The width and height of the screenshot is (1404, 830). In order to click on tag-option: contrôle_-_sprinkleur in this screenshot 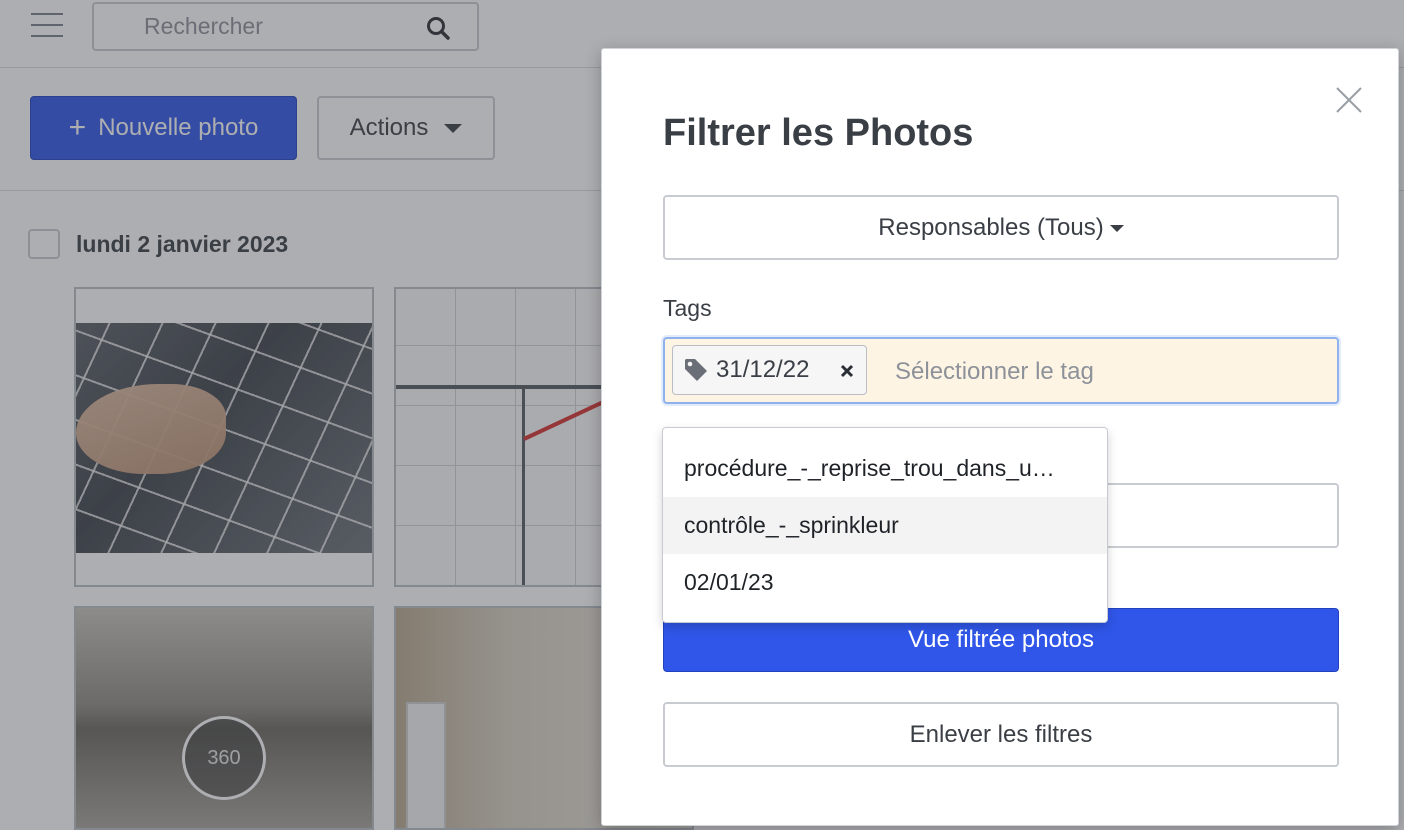, I will do `click(885, 525)`.